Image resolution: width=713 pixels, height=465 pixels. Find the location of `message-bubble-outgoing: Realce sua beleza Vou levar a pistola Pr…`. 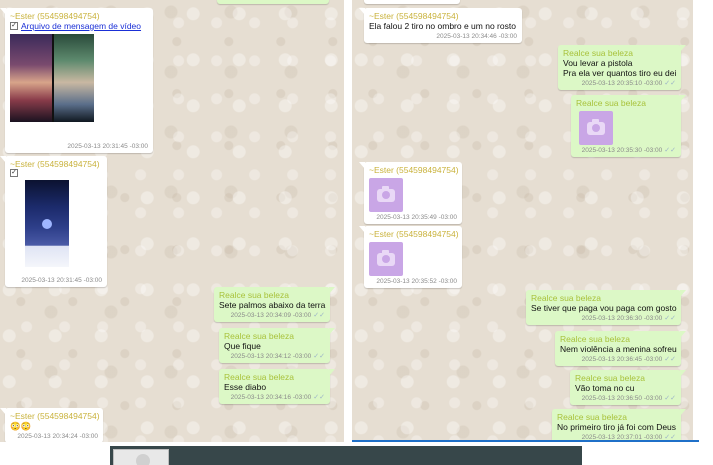

message-bubble-outgoing: Realce sua beleza Vou levar a pistola Pr… is located at coordinates (622, 67).